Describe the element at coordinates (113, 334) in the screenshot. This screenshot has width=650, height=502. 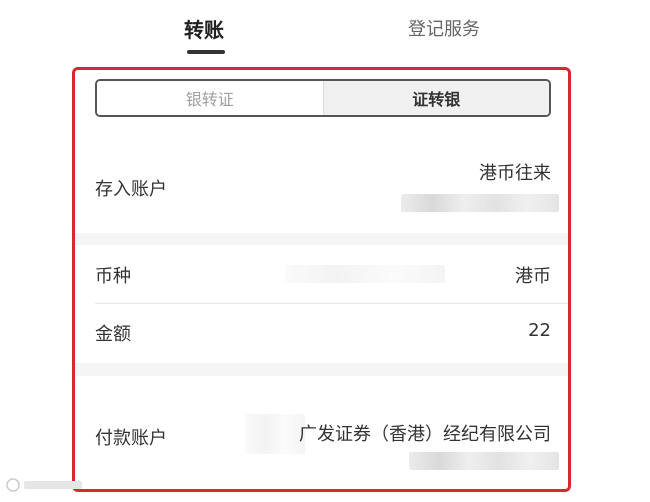
I see `amount-label: 金额` at that location.